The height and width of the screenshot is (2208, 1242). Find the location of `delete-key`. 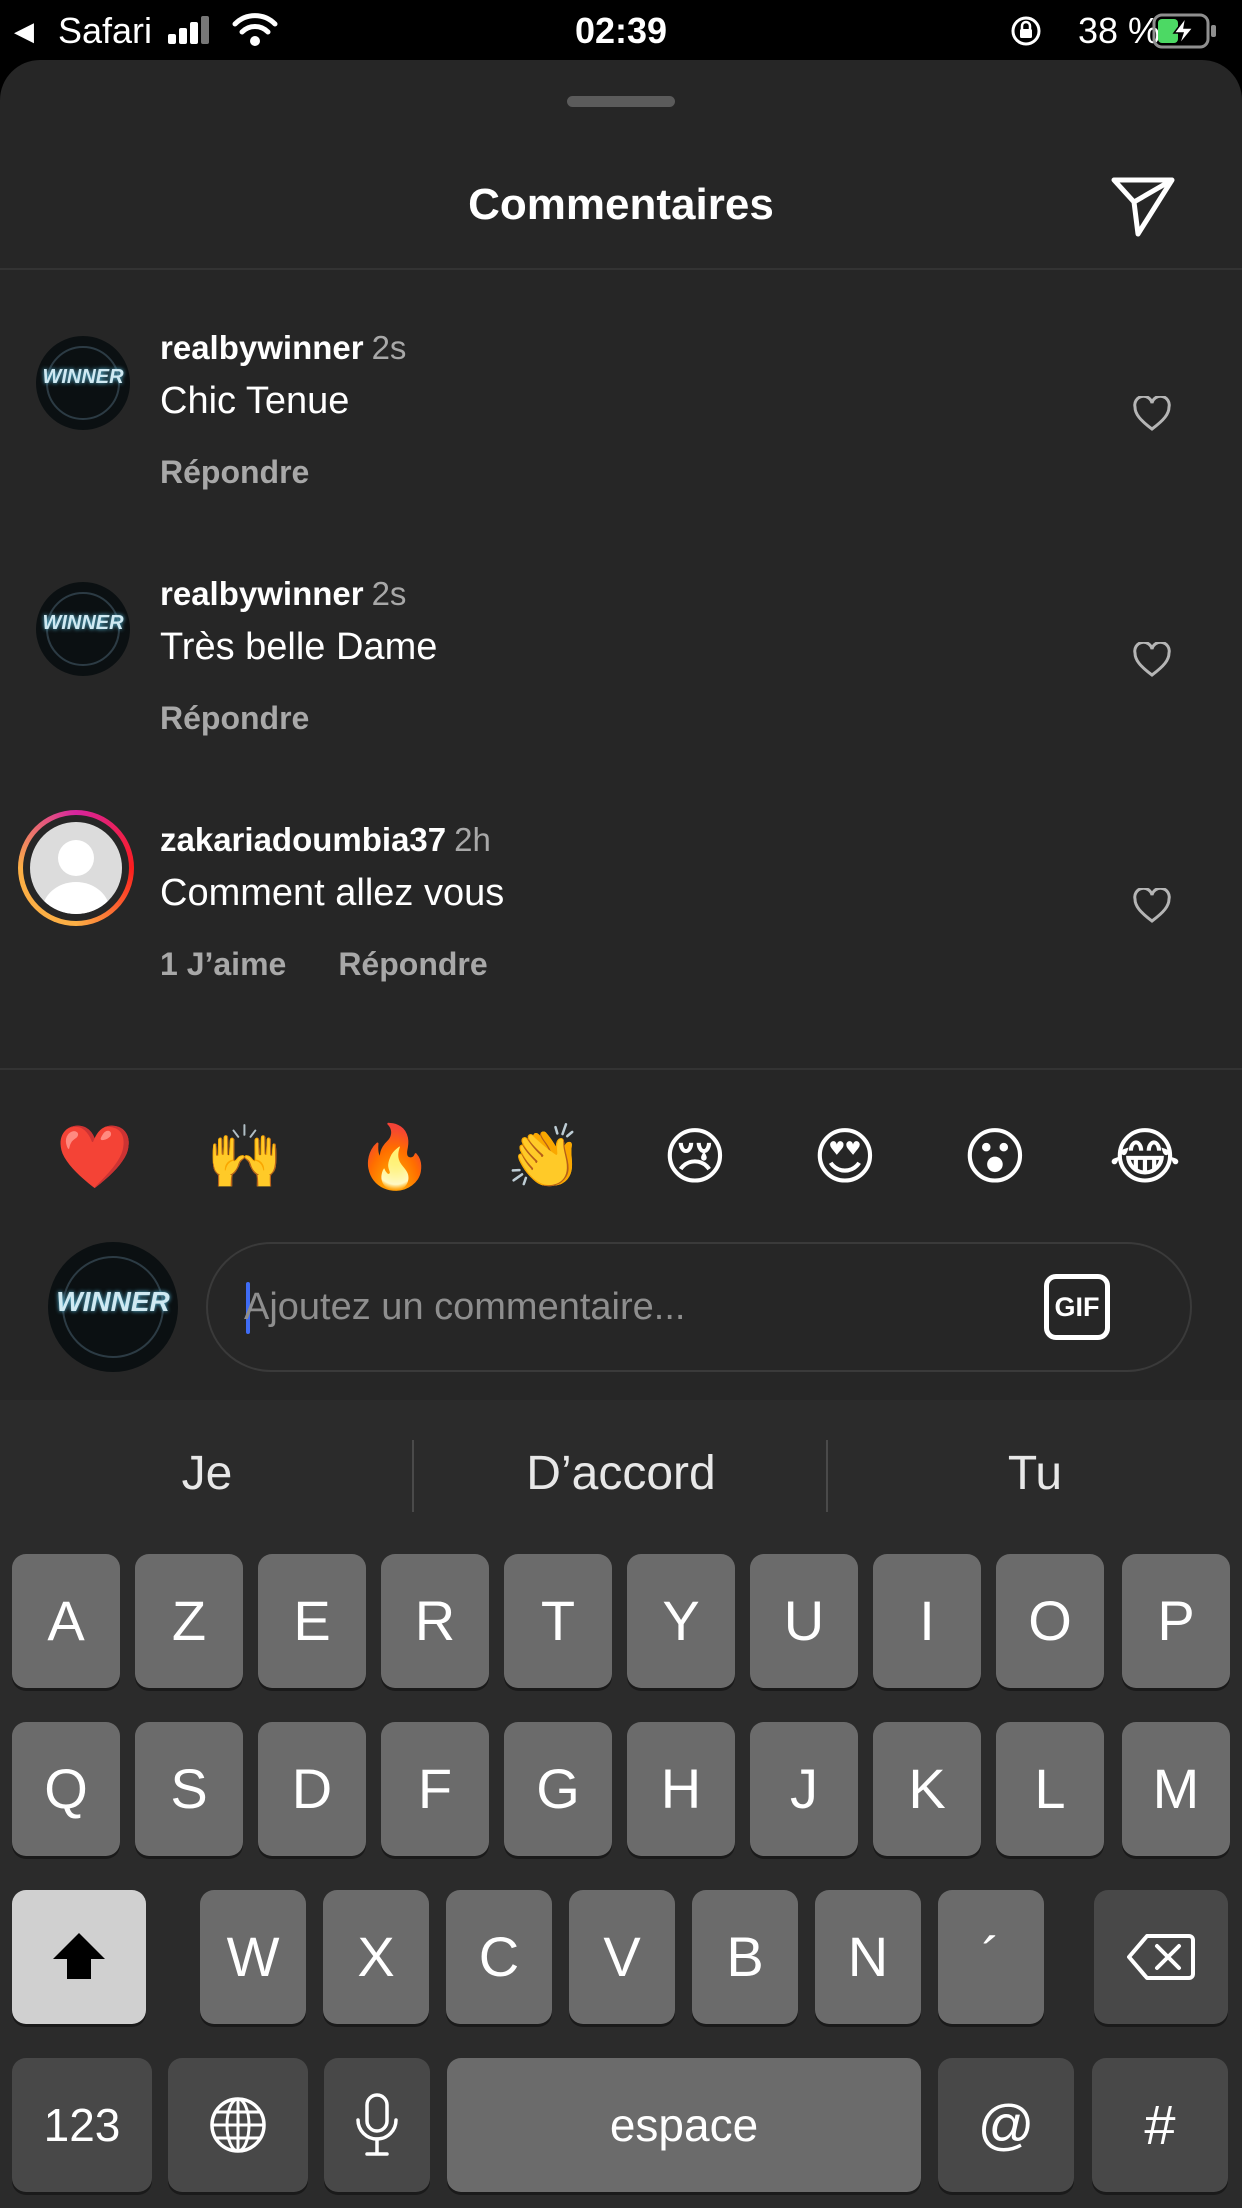

delete-key is located at coordinates (1161, 1957).